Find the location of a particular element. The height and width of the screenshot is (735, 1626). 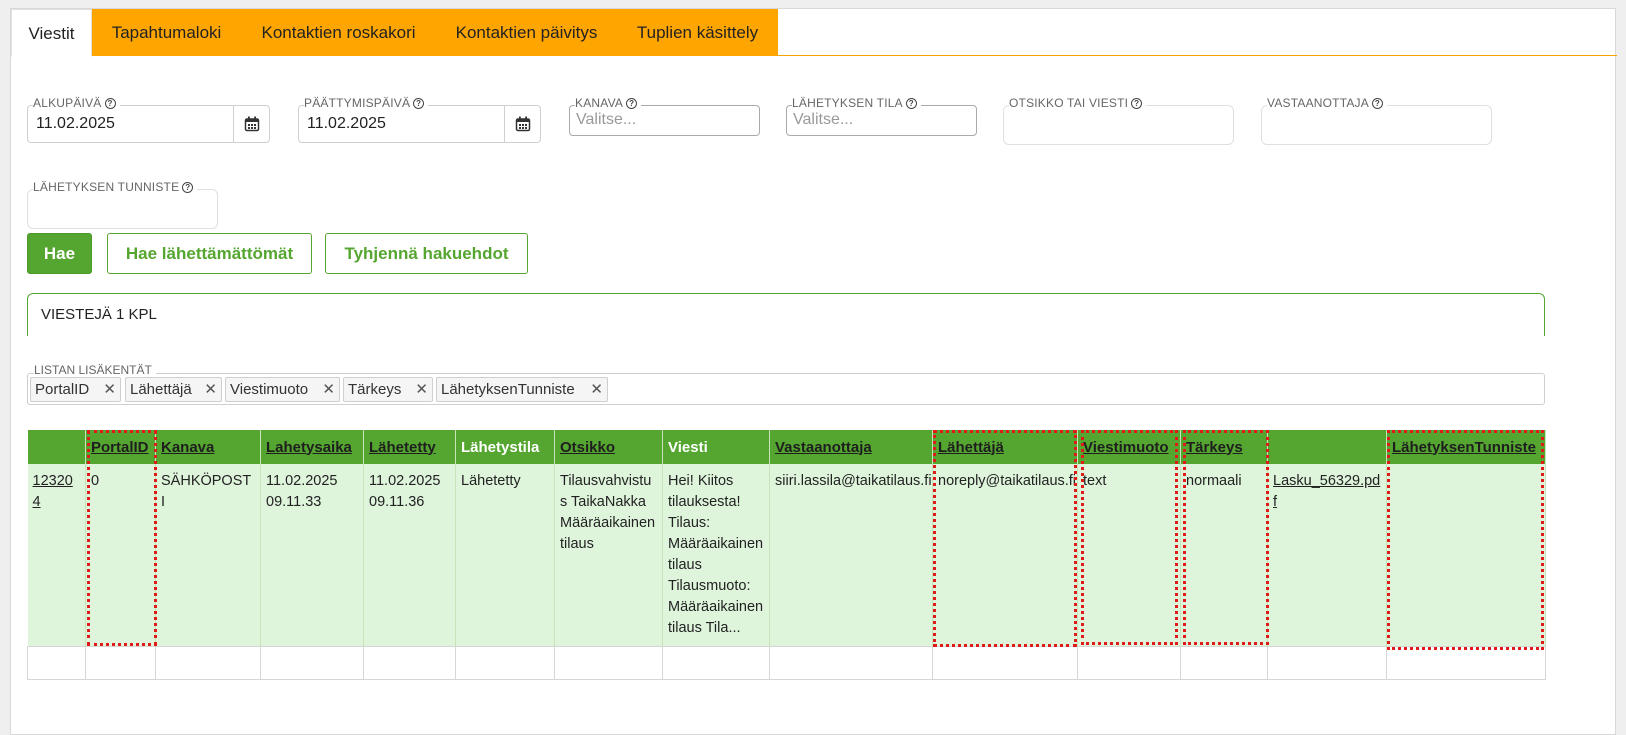

cell-tarkeys: normaali is located at coordinates (1224, 555).